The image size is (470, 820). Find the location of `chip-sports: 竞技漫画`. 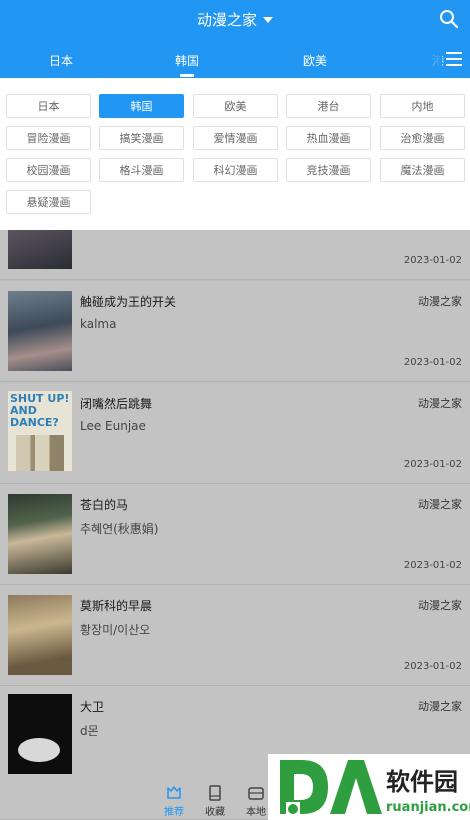

chip-sports: 竞技漫画 is located at coordinates (328, 170).